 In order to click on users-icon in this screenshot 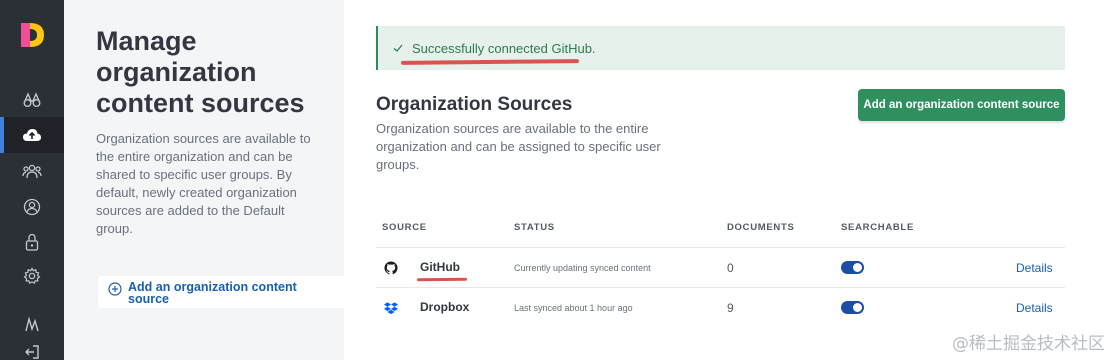, I will do `click(32, 171)`.